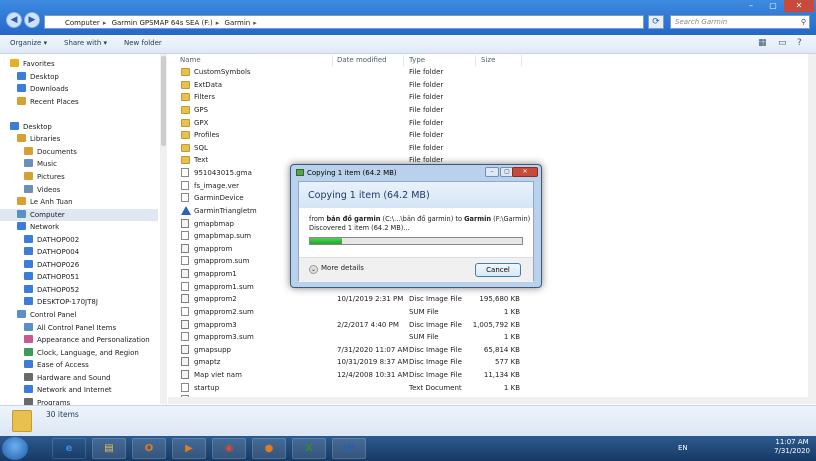  What do you see at coordinates (79, 340) in the screenshot?
I see `nav-item: Appearance and Personalization` at bounding box center [79, 340].